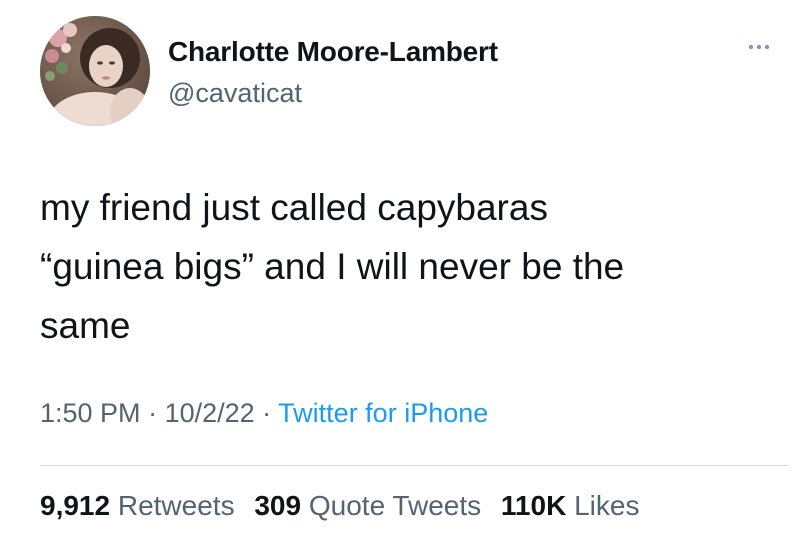 The width and height of the screenshot is (796, 550). What do you see at coordinates (383, 413) in the screenshot?
I see `tweet-source-link: Twitter for iPhone` at bounding box center [383, 413].